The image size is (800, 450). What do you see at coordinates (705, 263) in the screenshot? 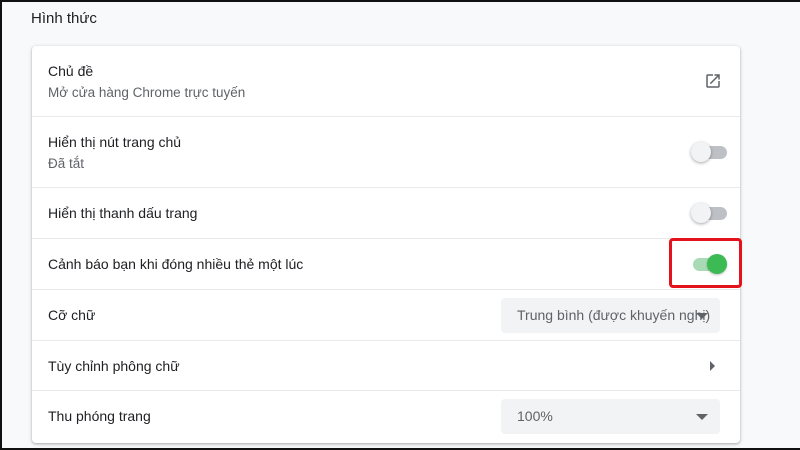
I see `highlight-box` at bounding box center [705, 263].